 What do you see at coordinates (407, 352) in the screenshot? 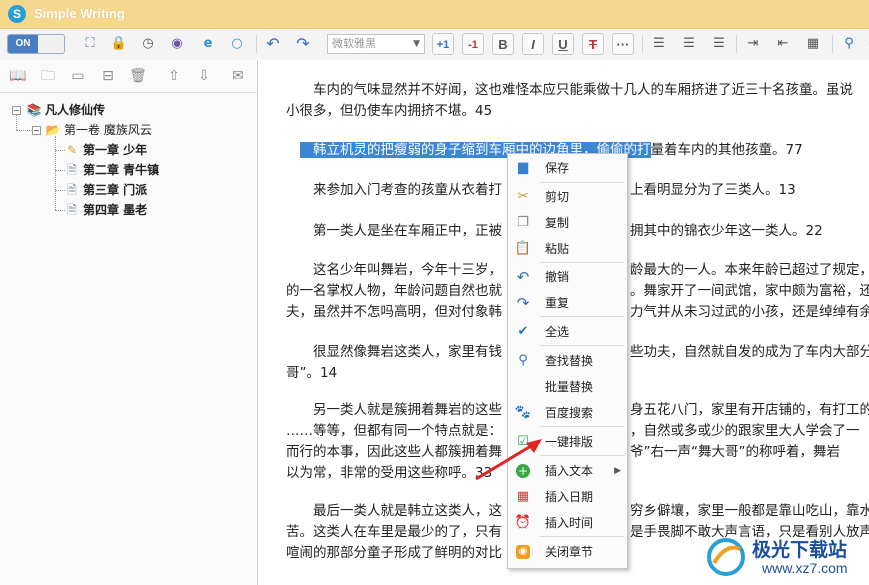
I see `editor-line: 很显然像舞岩这类人，家里有钱` at bounding box center [407, 352].